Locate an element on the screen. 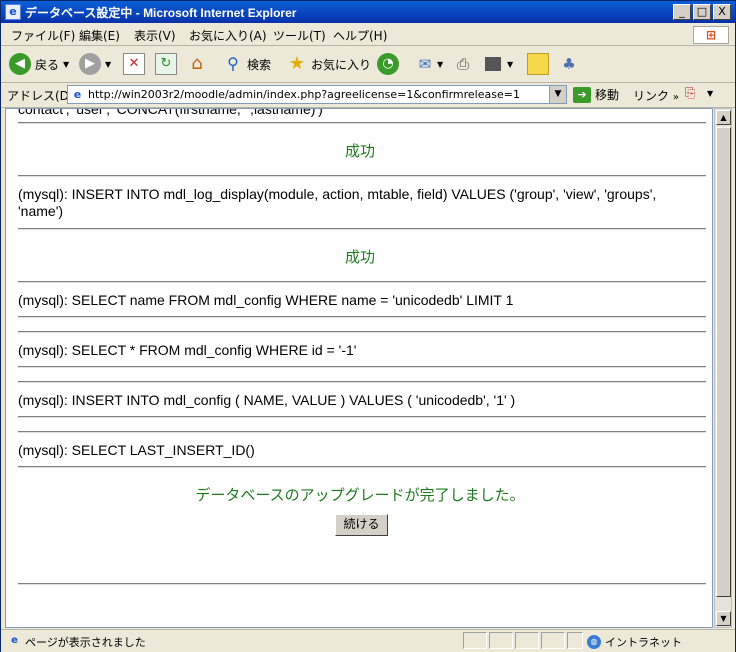  favorites-button: ★ お気に入り is located at coordinates (329, 64).